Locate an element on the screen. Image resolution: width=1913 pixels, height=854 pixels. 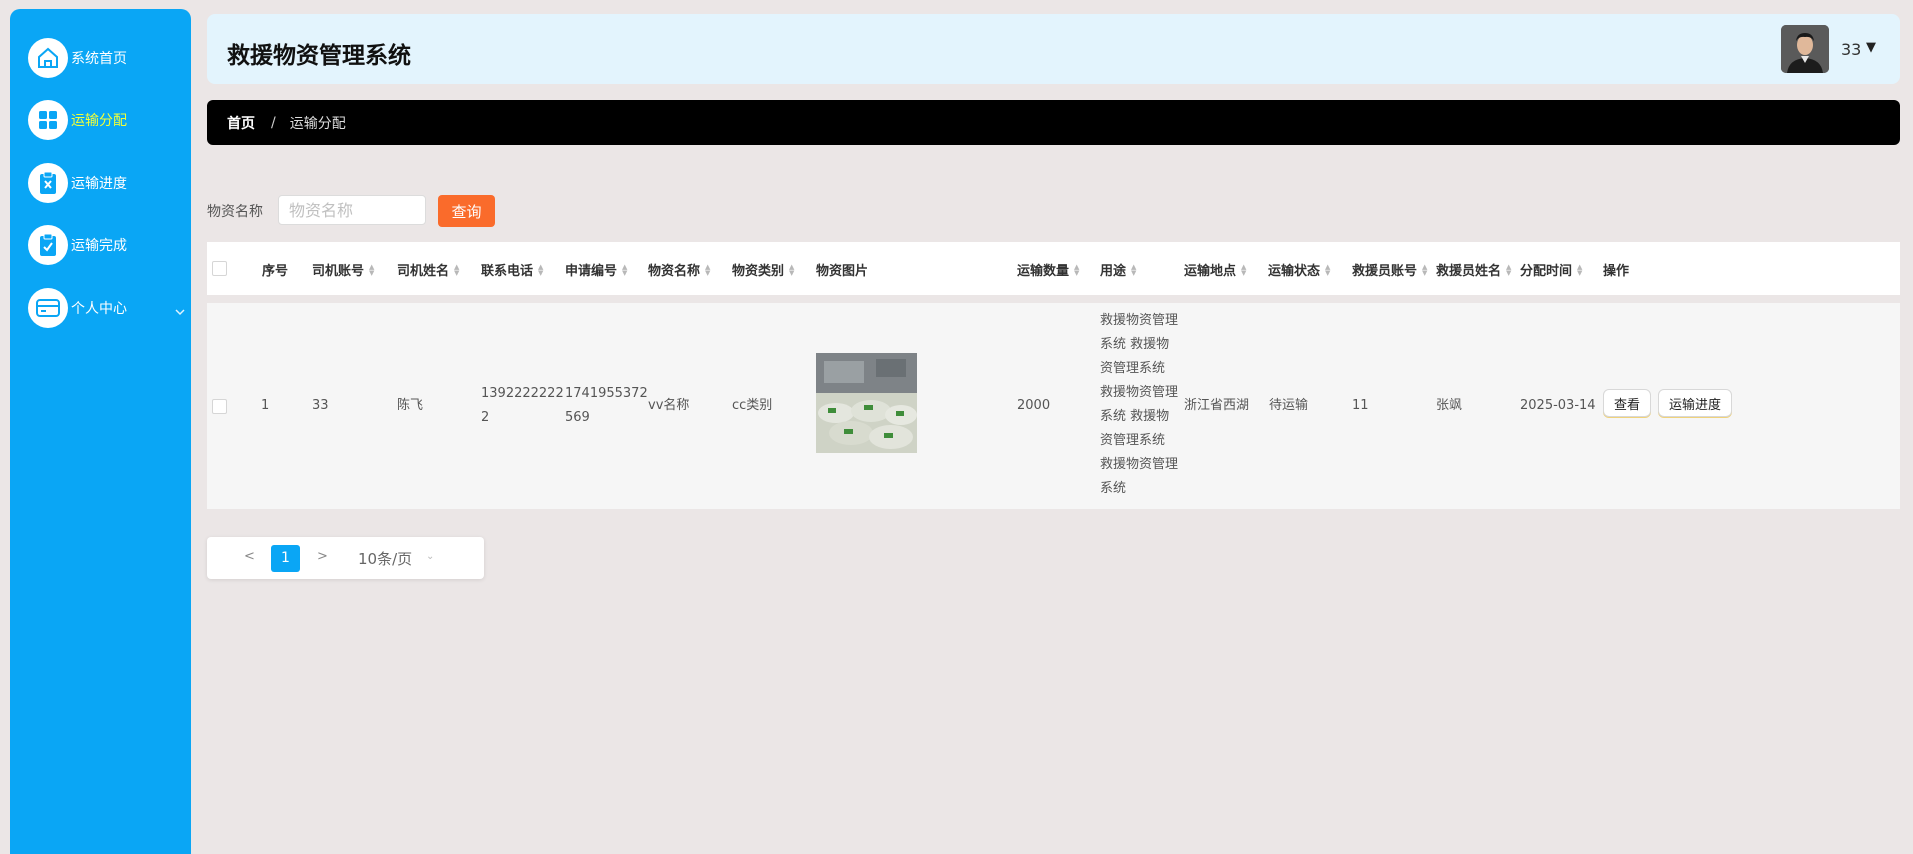
clipboard-x-icon is located at coordinates (48, 183).